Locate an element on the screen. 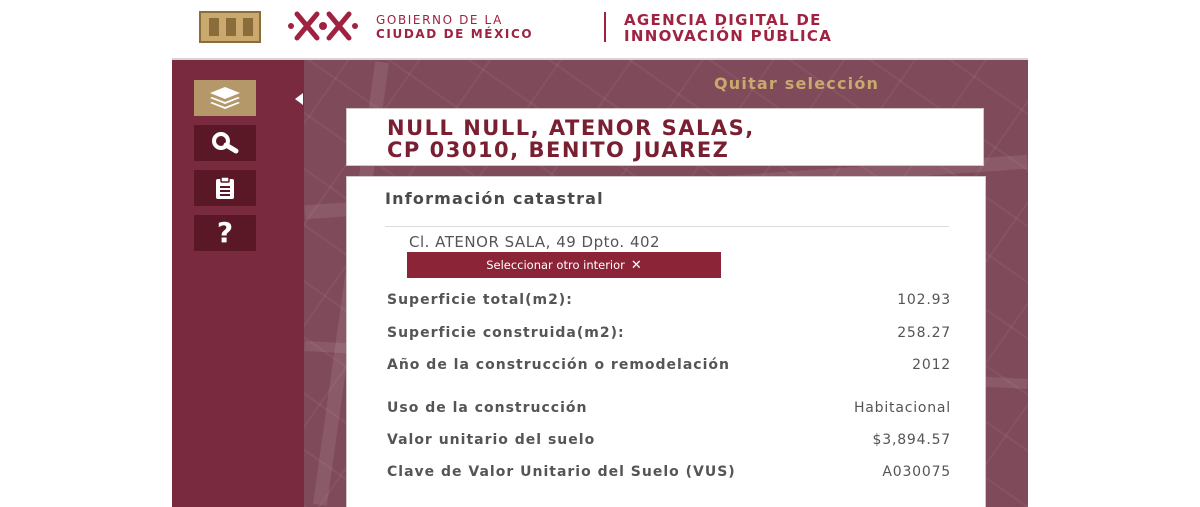 This screenshot has height=507, width=1200. info-row-label: Superficie construida(m2): is located at coordinates (506, 333).